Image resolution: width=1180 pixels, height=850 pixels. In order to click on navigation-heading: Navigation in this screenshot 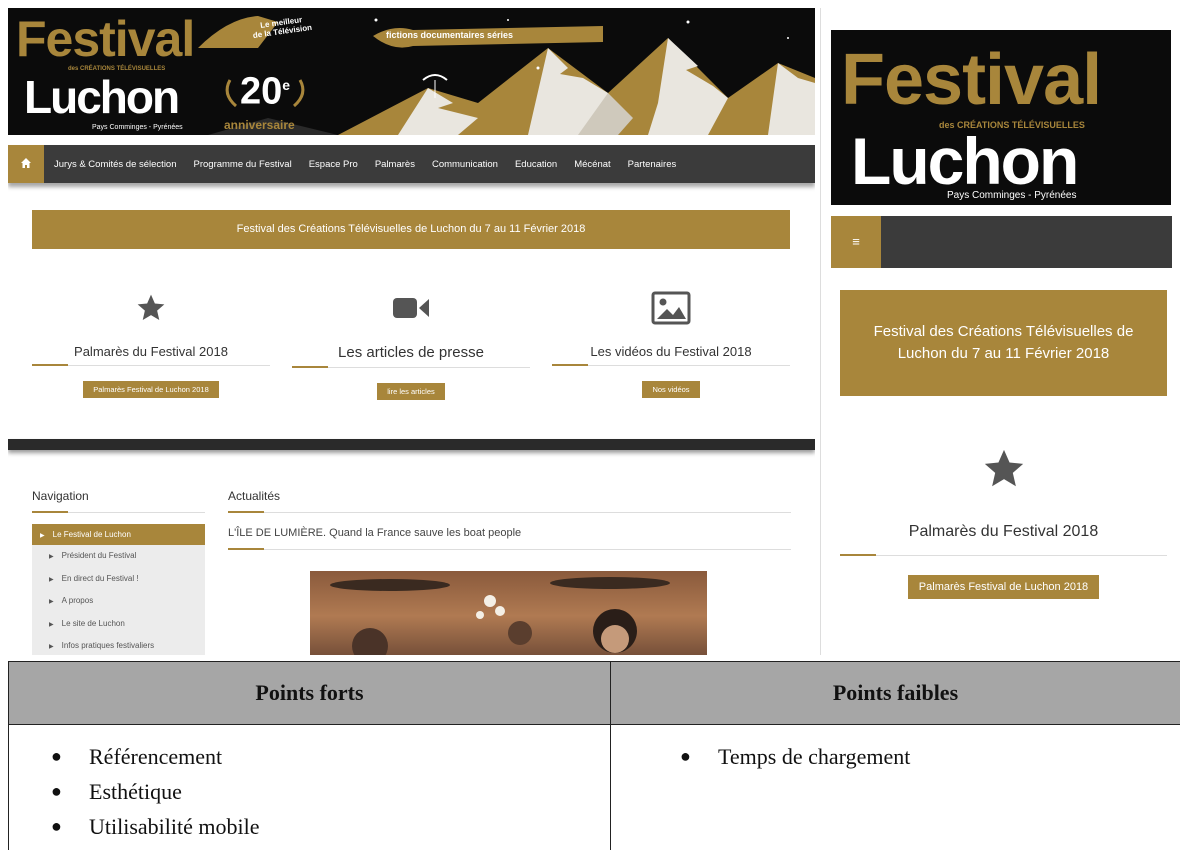, I will do `click(60, 496)`.